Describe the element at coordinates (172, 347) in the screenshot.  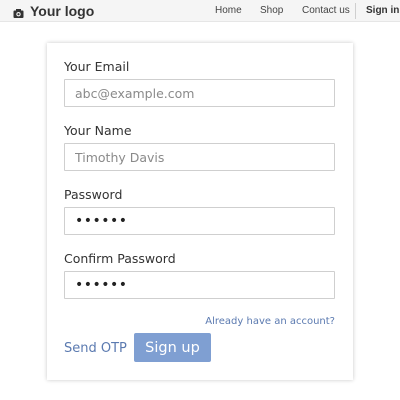
I see `signup-button: Sign up` at that location.